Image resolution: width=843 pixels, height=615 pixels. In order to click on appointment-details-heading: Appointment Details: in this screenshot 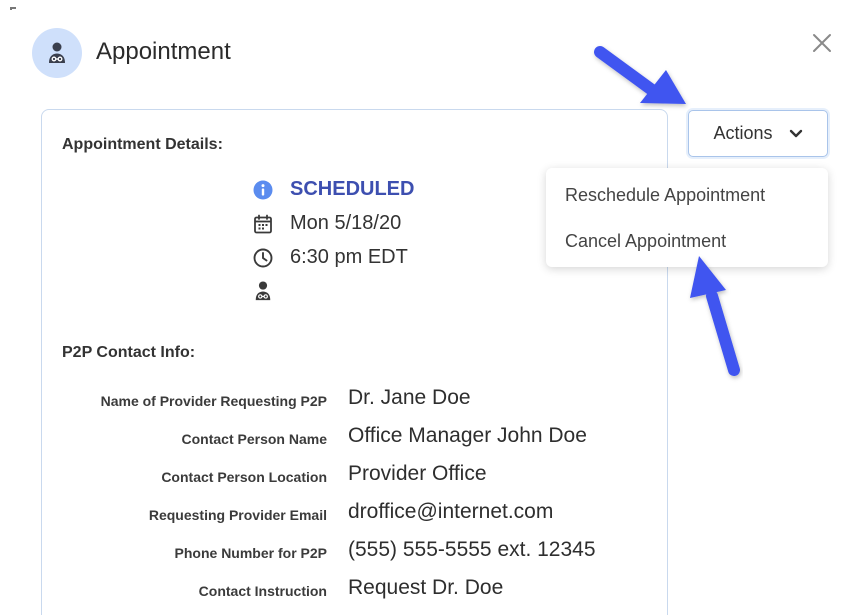, I will do `click(142, 144)`.